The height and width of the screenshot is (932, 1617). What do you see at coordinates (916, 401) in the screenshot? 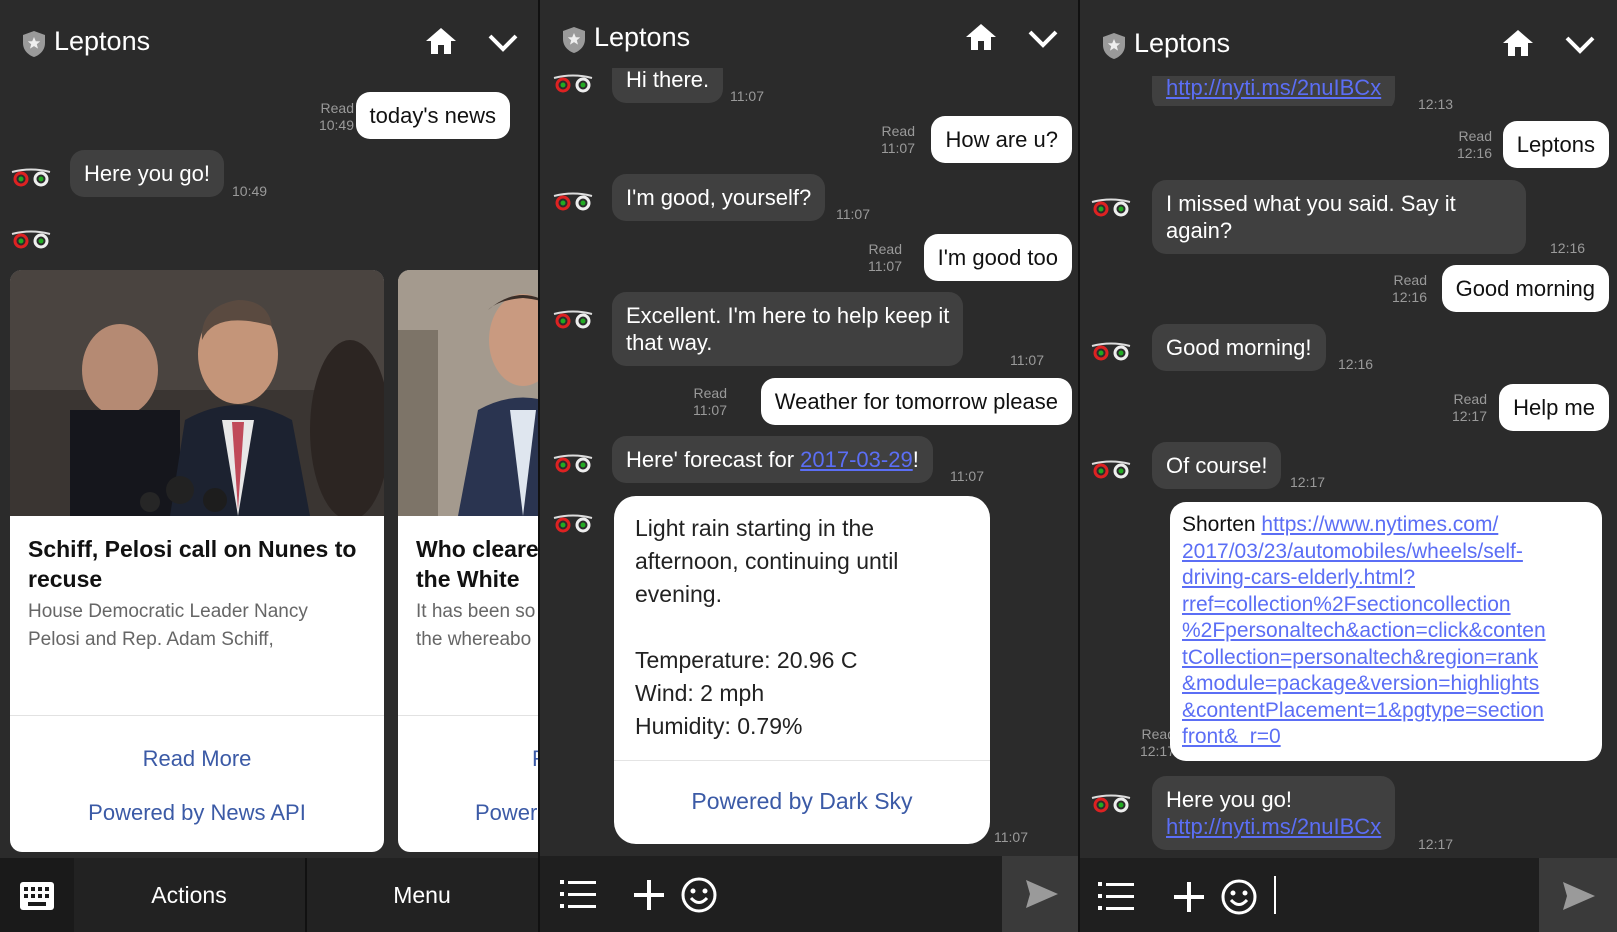
I see `user-message: Weather for tomorrow please` at bounding box center [916, 401].